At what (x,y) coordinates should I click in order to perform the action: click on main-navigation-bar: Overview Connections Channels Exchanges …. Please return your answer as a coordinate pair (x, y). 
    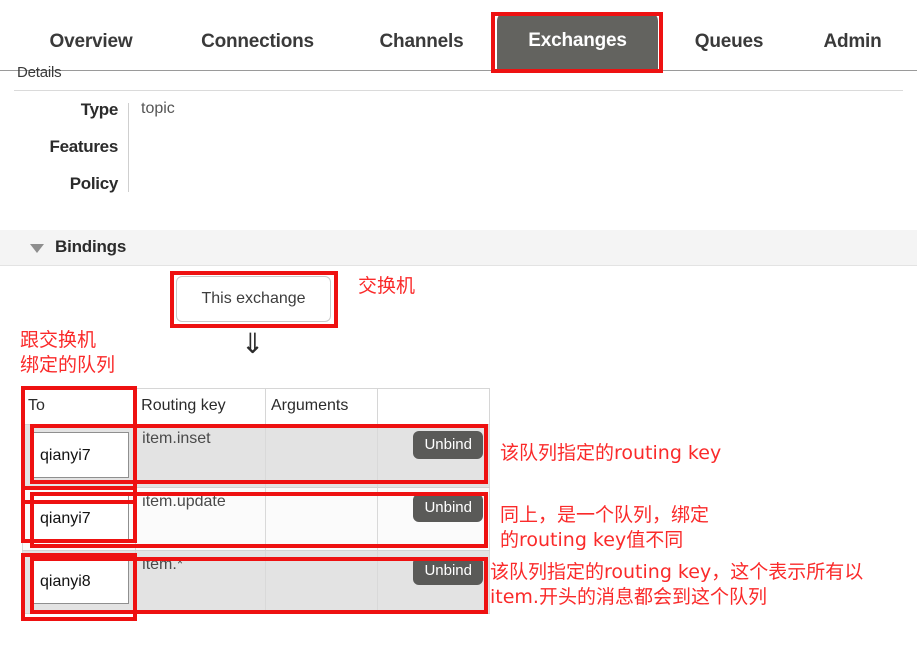
    Looking at the image, I should click on (458, 35).